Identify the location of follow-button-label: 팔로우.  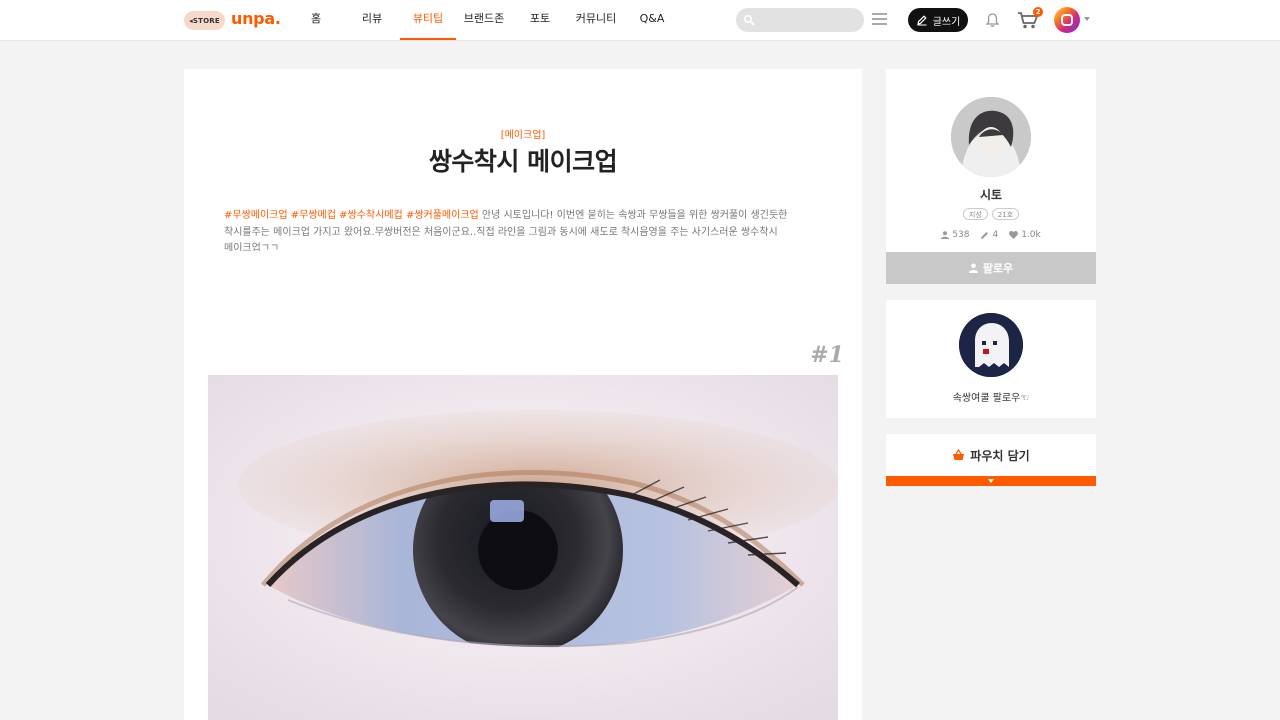
(998, 268).